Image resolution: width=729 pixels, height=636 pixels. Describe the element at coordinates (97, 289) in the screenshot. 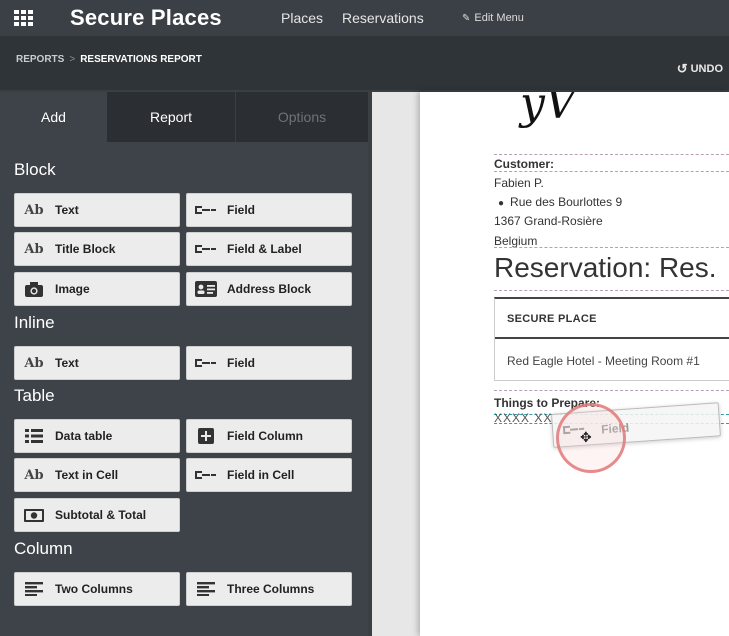

I see `add-image-button: Image` at that location.